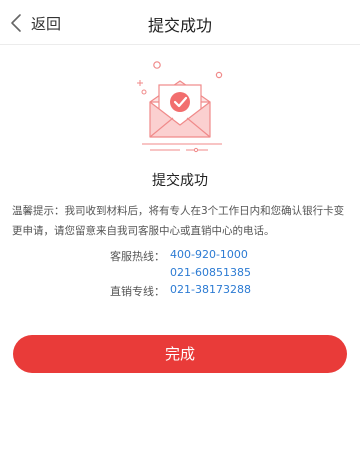  I want to click on hotline-row: 客服热线： 400-920-1000, so click(180, 256).